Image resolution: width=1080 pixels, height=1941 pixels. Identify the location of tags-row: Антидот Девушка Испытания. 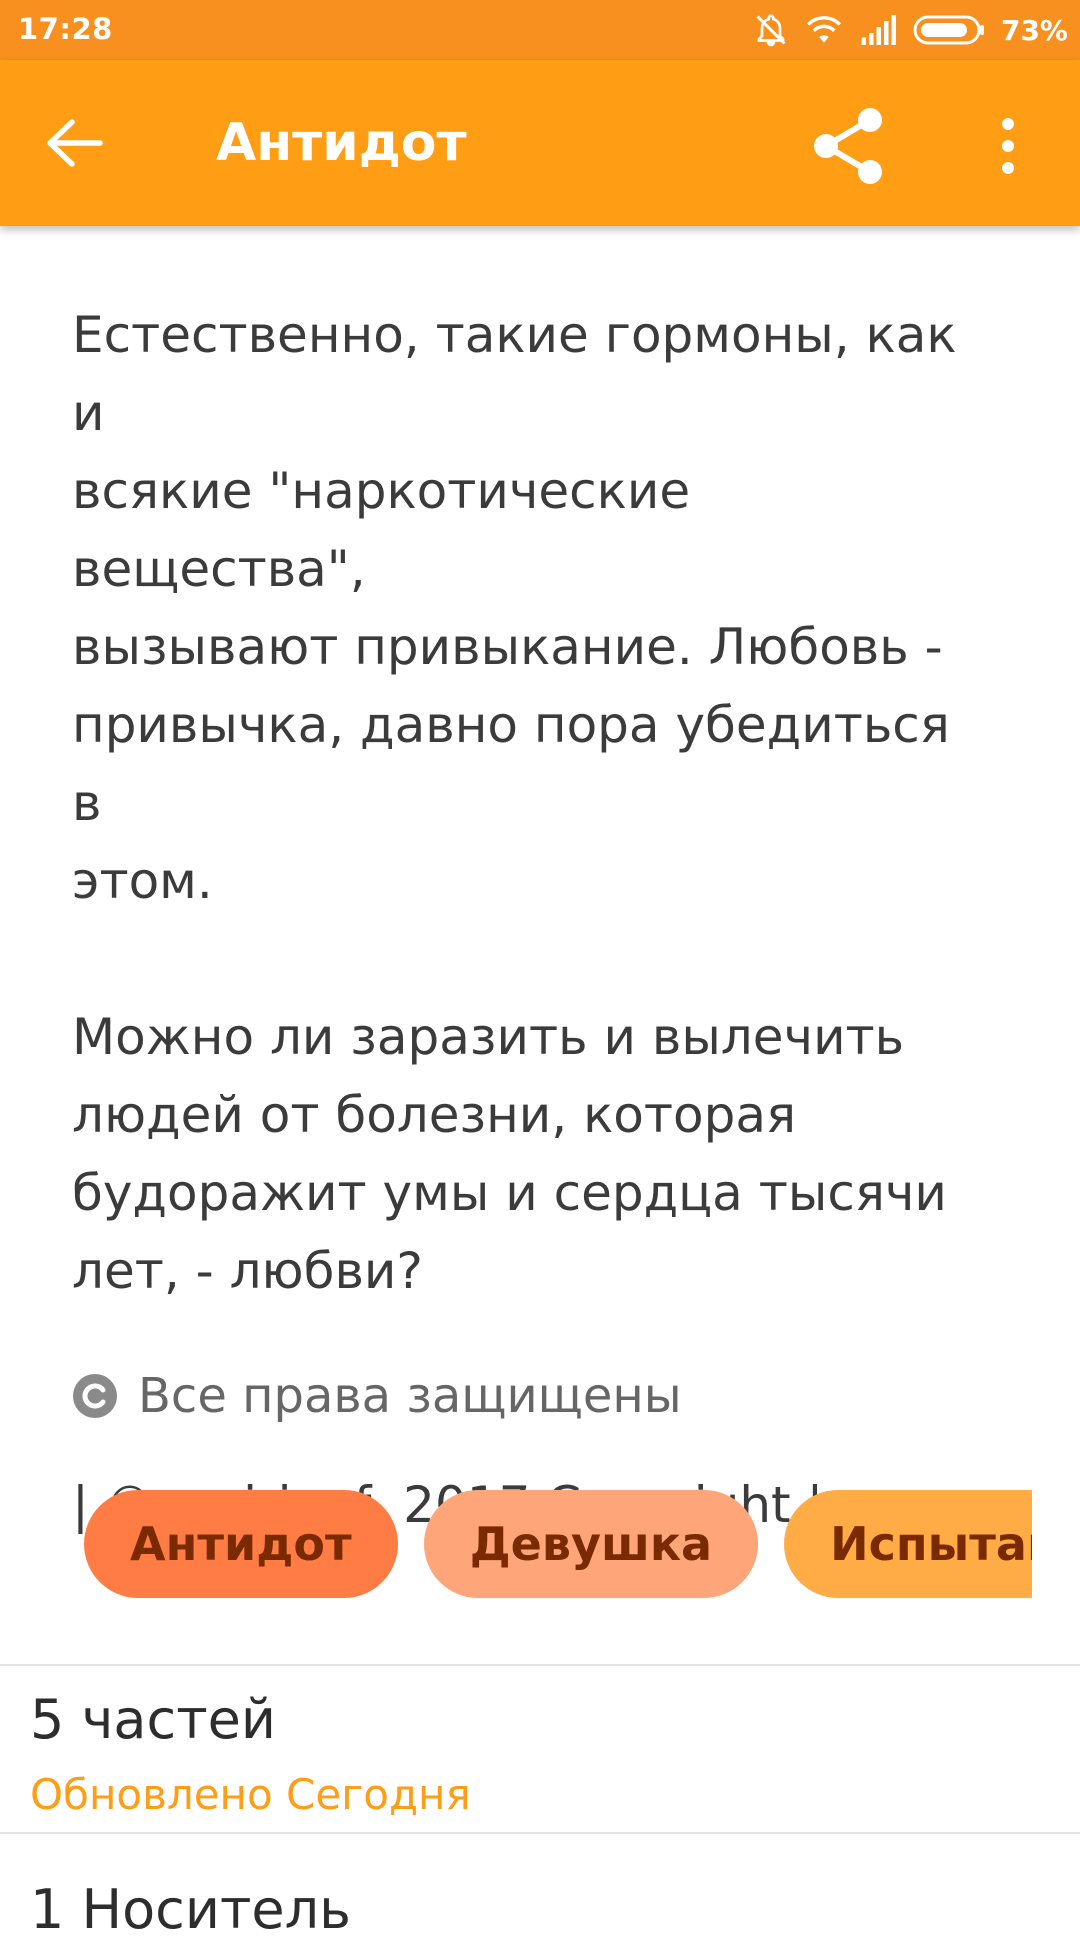
(558, 1544).